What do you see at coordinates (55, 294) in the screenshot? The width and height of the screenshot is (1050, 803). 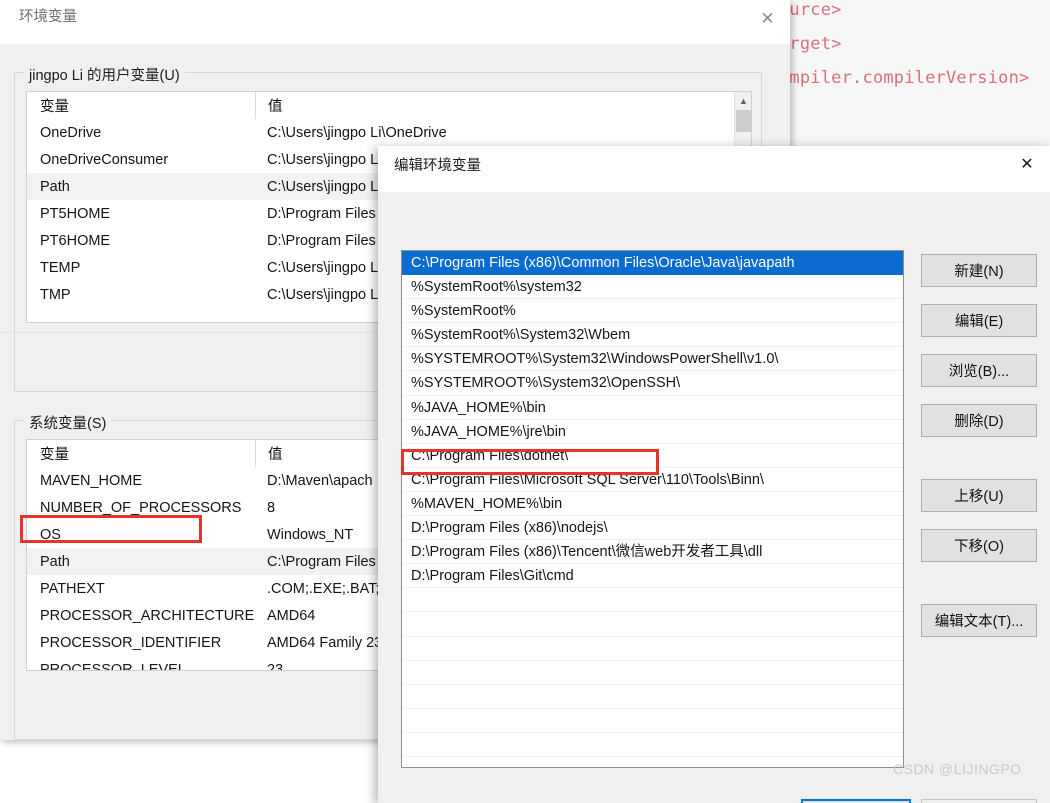 I see `variable-name-cell: TMP` at bounding box center [55, 294].